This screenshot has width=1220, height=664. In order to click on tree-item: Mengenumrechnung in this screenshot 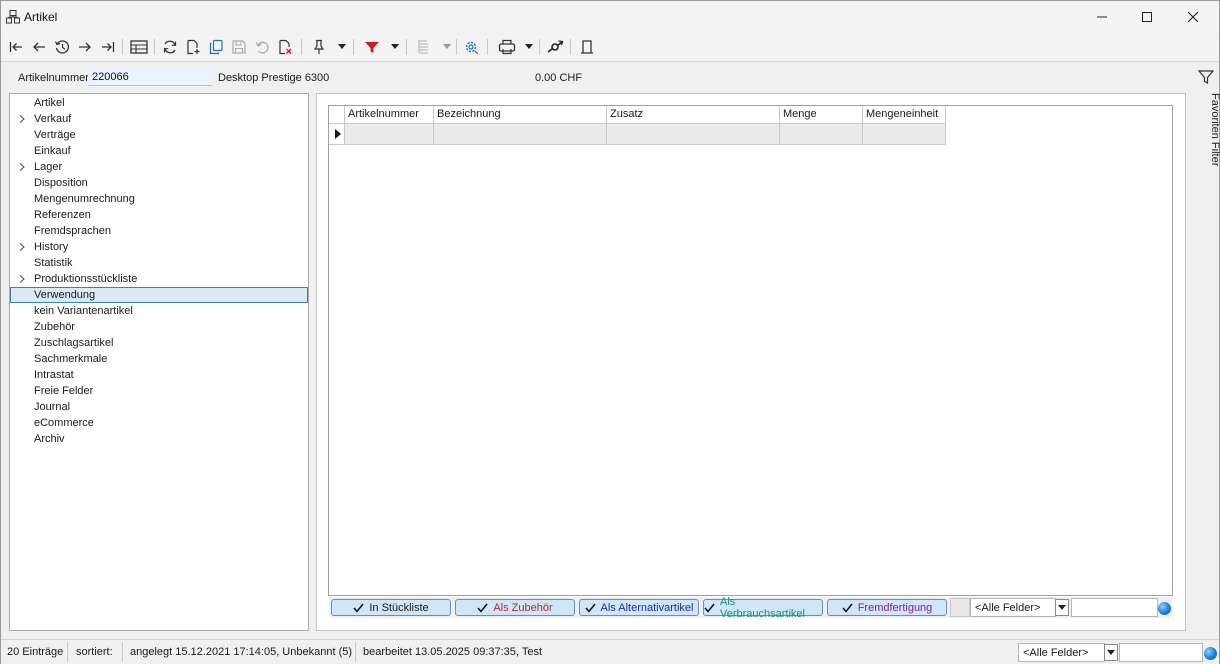, I will do `click(159, 199)`.